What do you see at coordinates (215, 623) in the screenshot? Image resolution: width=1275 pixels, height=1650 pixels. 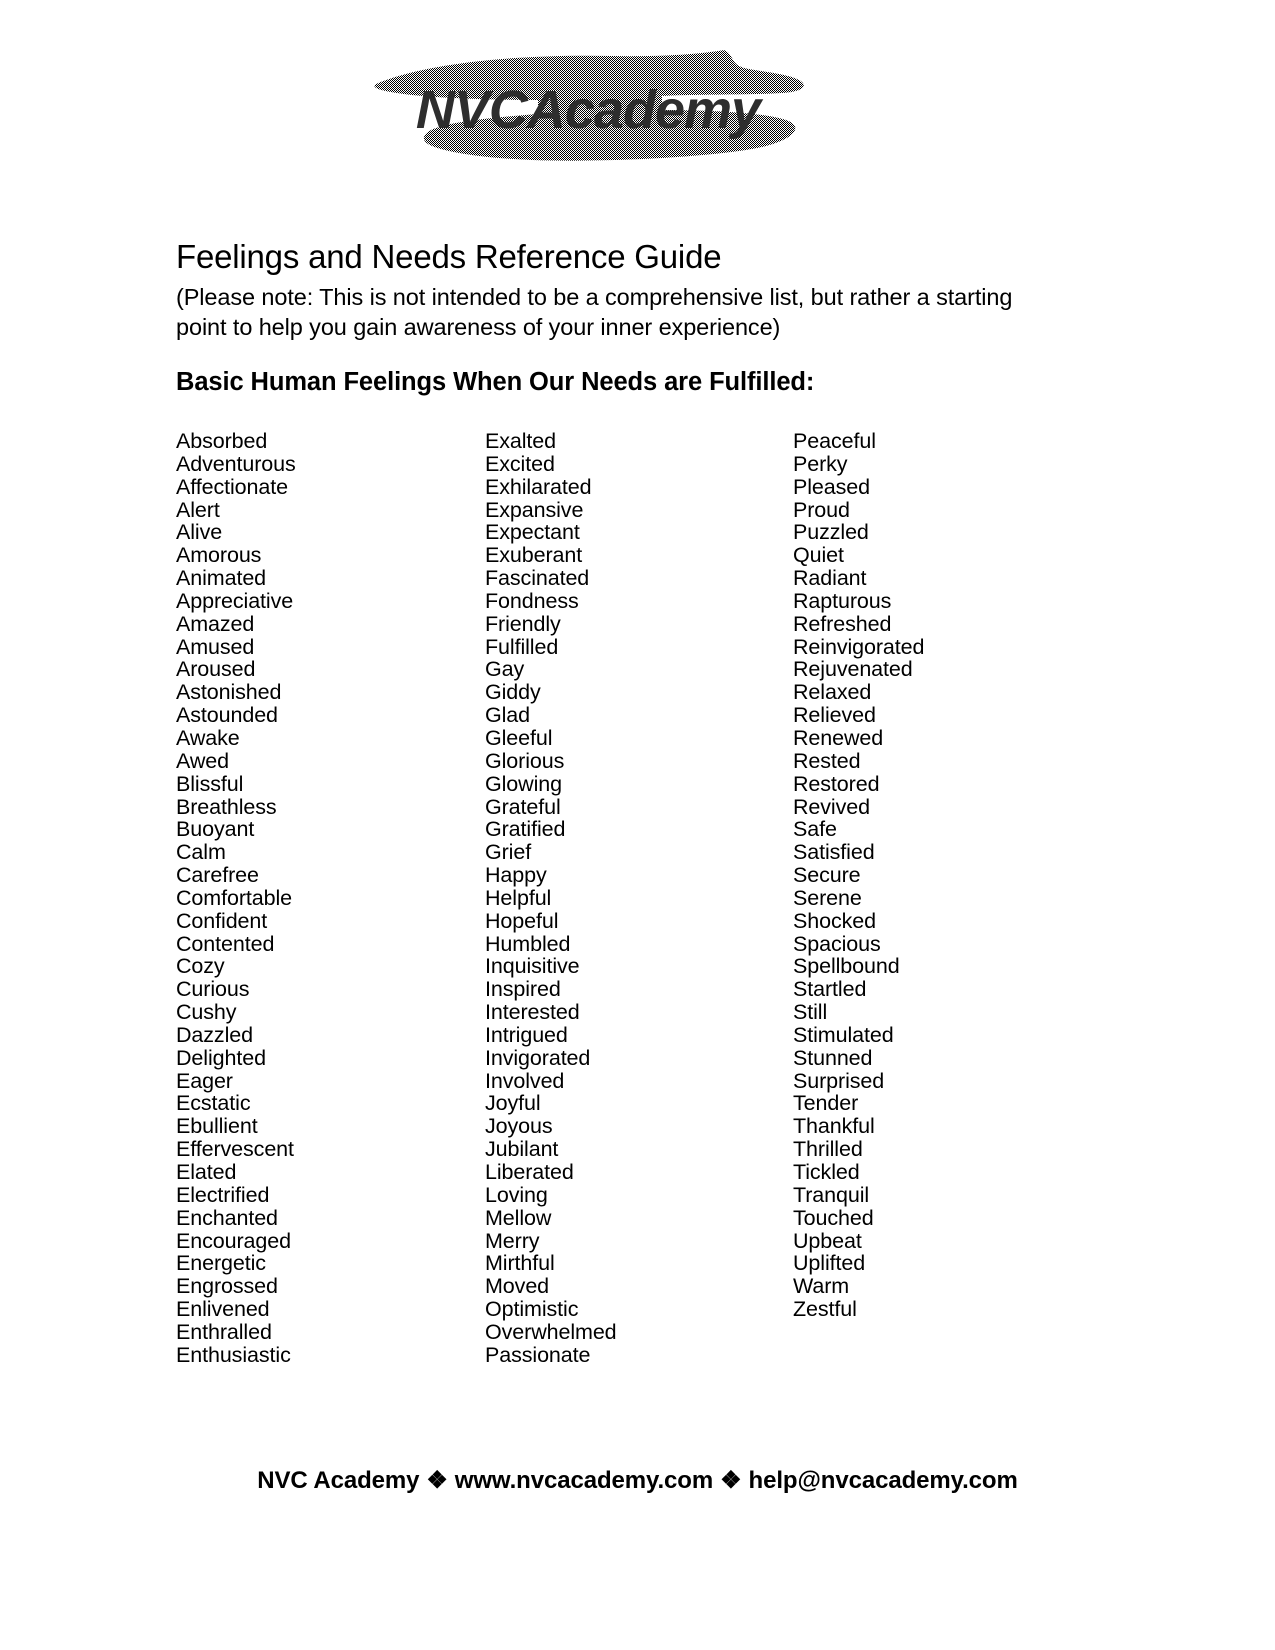 I see `feeling-word: Amazed` at bounding box center [215, 623].